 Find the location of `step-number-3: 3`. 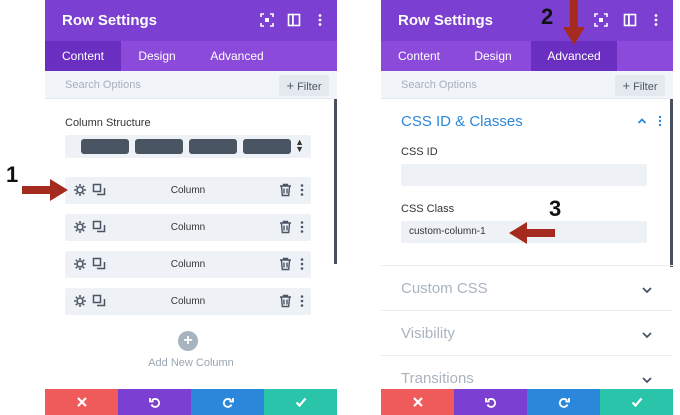

step-number-3: 3 is located at coordinates (555, 208).